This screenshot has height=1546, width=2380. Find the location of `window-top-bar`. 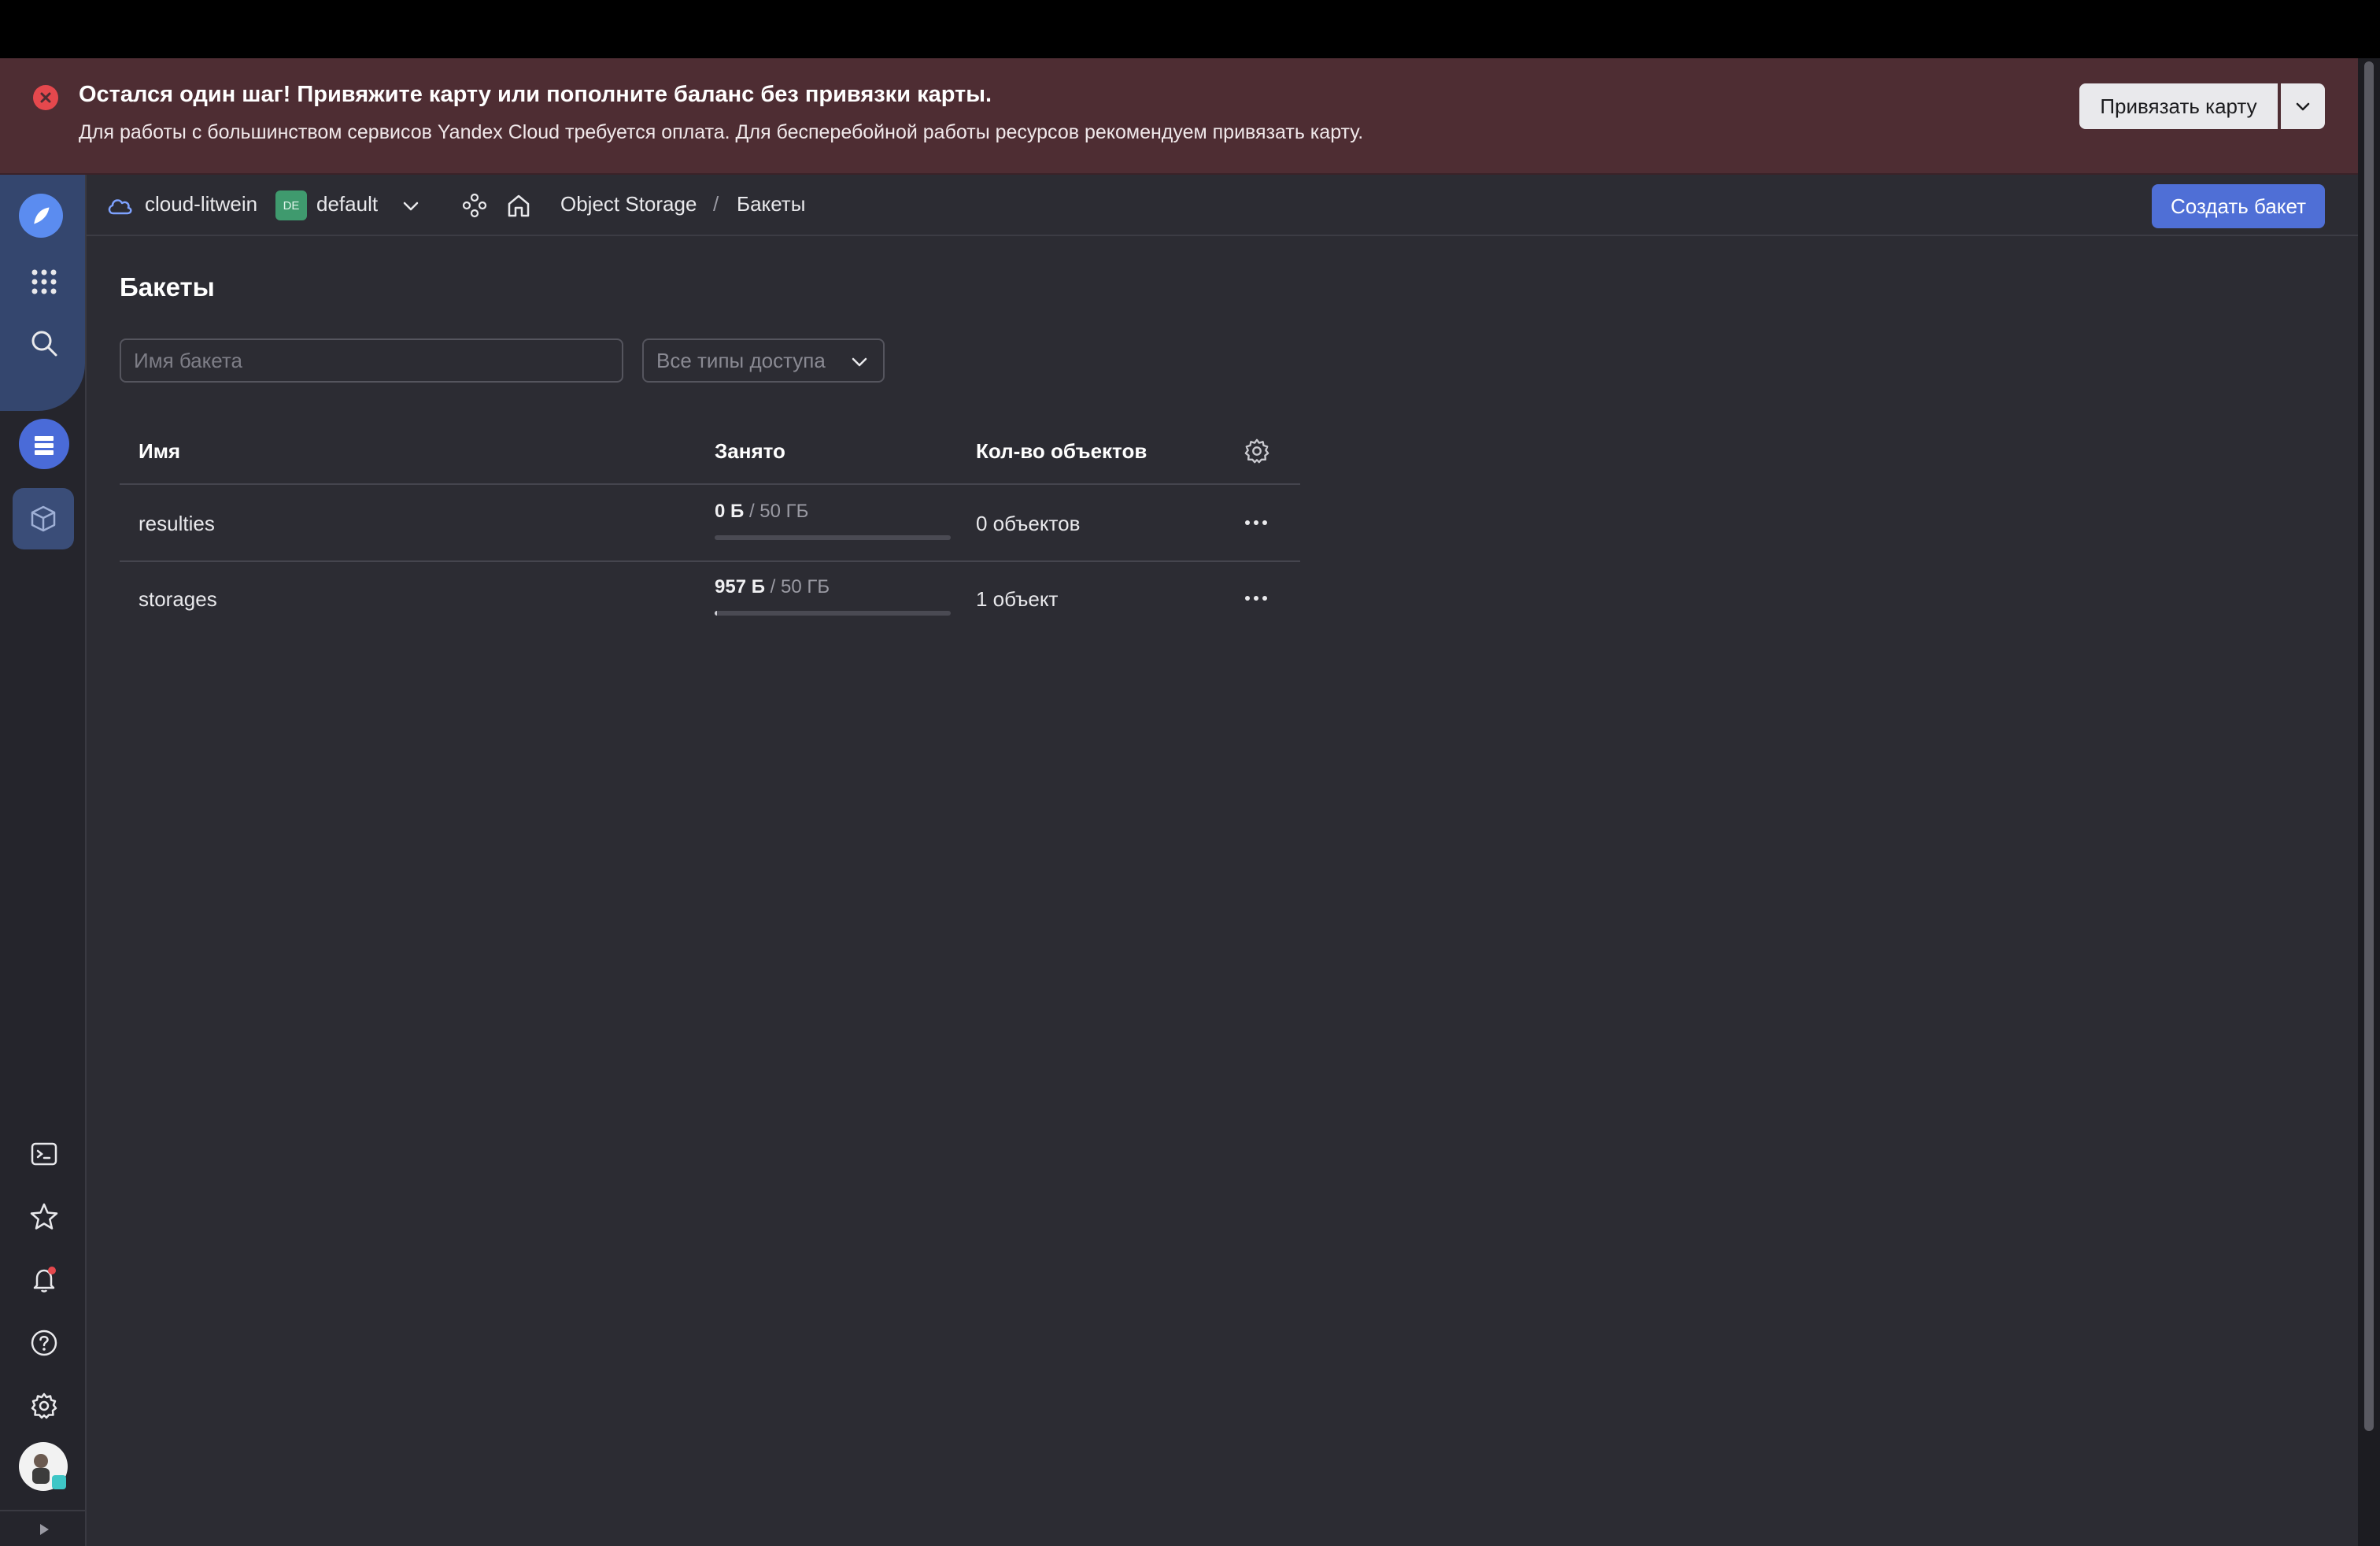

window-top-bar is located at coordinates (1190, 29).